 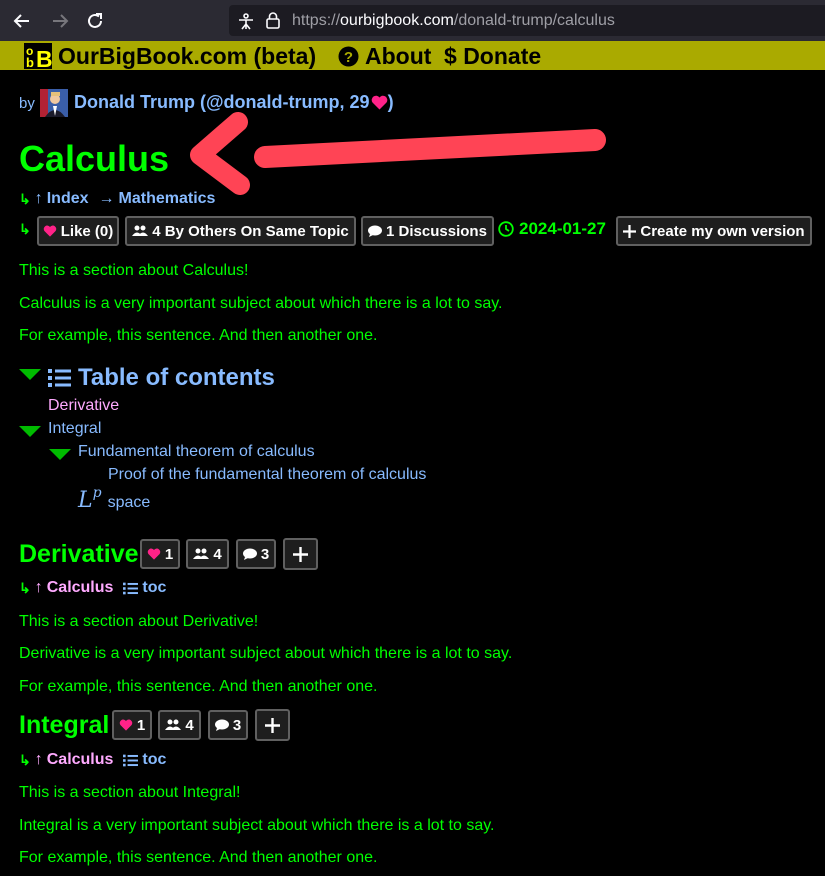 What do you see at coordinates (450, 56) in the screenshot?
I see `dollar-icon: $` at bounding box center [450, 56].